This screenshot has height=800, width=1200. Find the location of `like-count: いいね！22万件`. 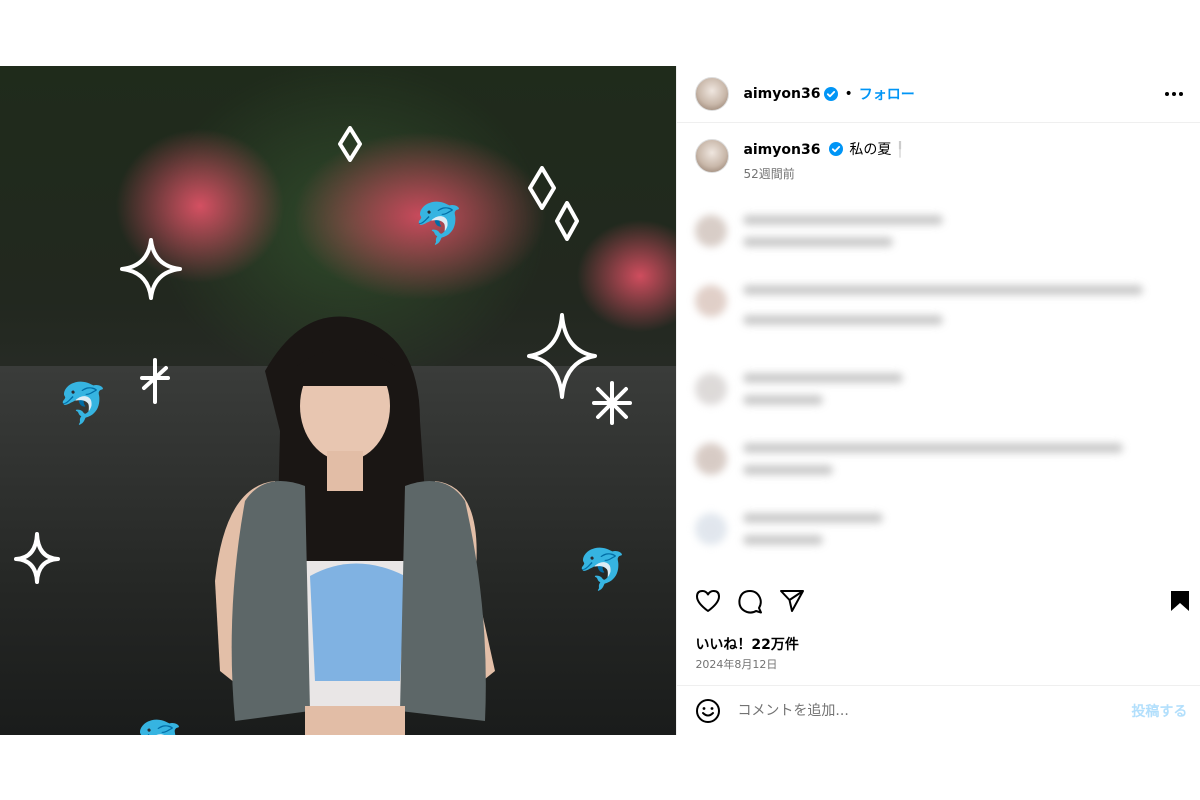

like-count: いいね！22万件 is located at coordinates (746, 644).